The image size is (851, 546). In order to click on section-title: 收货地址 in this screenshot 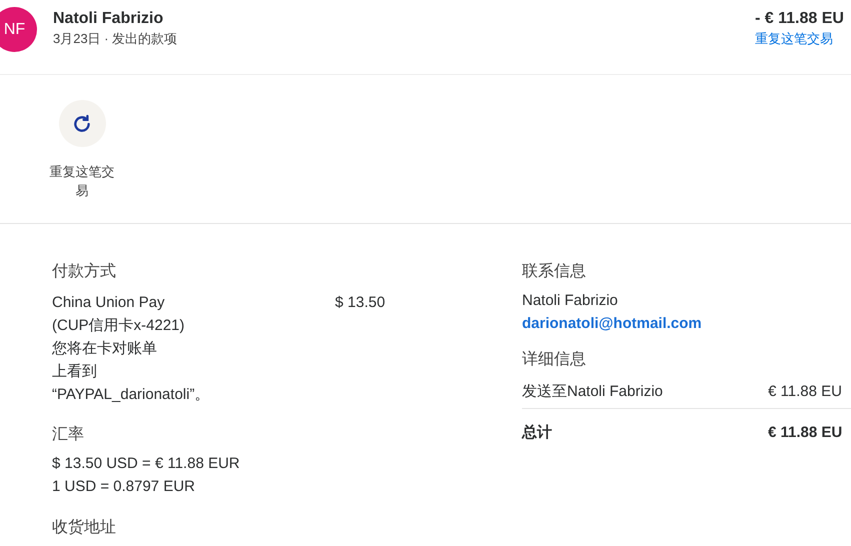, I will do `click(84, 528)`.